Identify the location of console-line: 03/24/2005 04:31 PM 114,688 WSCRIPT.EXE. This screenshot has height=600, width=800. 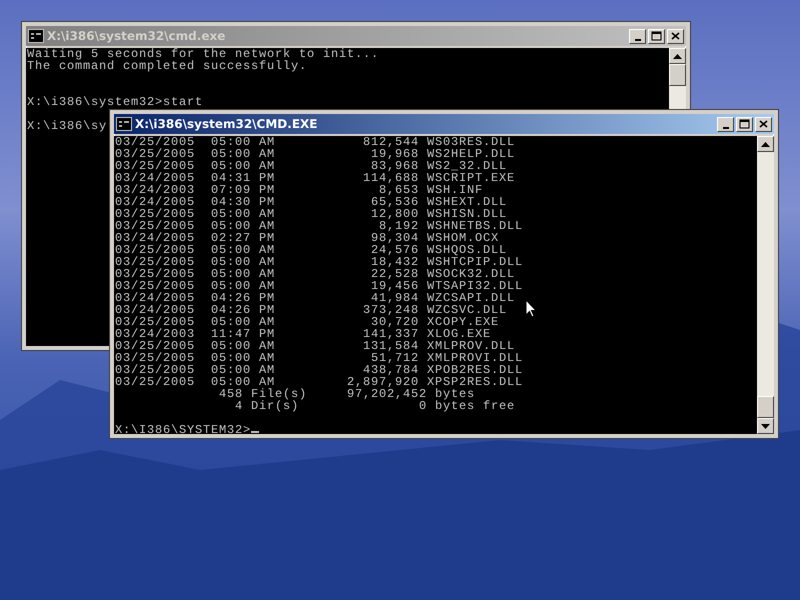
(315, 178).